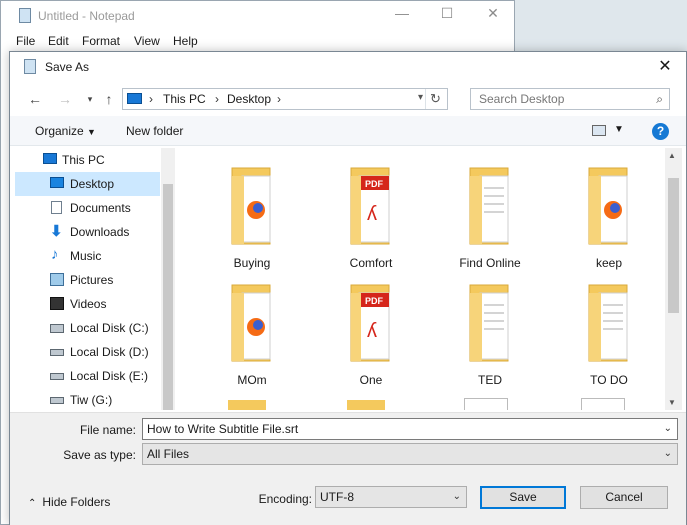 The width and height of the screenshot is (687, 525). I want to click on nav-item-label: Tiw (G:), so click(91, 400).